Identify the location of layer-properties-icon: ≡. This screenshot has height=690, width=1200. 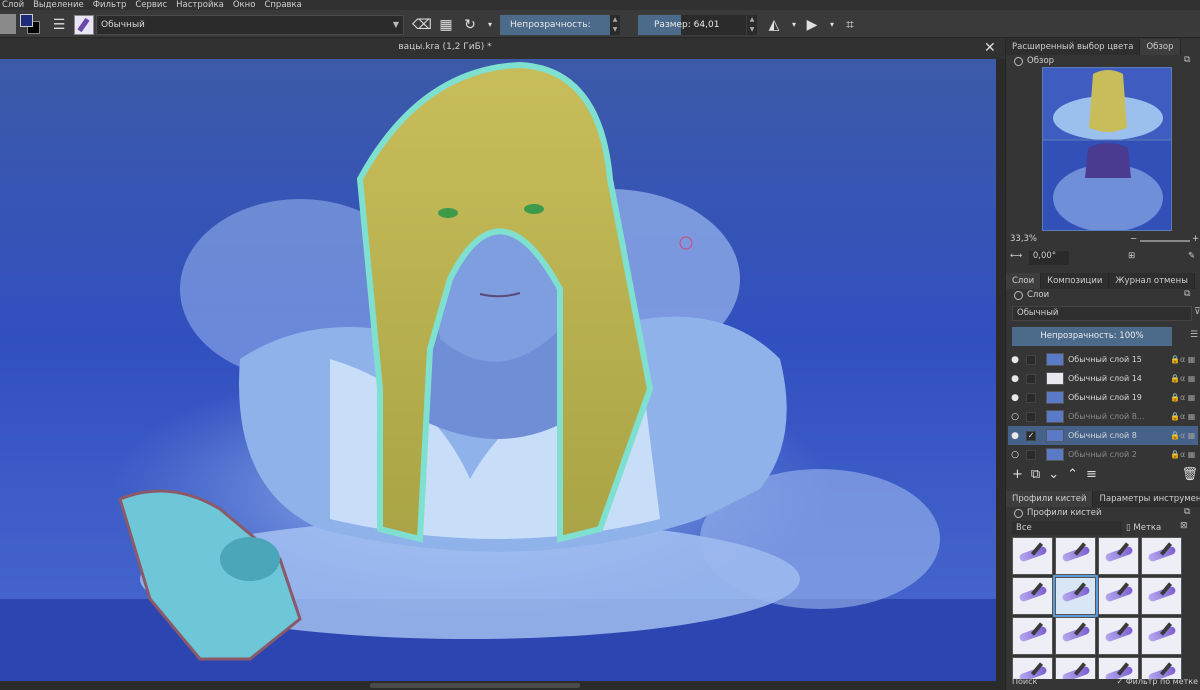
(1091, 474).